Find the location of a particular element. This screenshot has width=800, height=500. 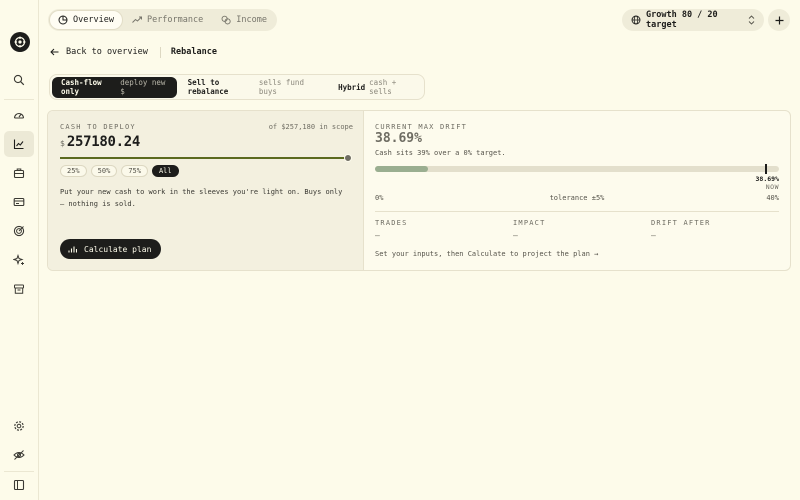

stat-label: DRIFT AFTER is located at coordinates (681, 223).